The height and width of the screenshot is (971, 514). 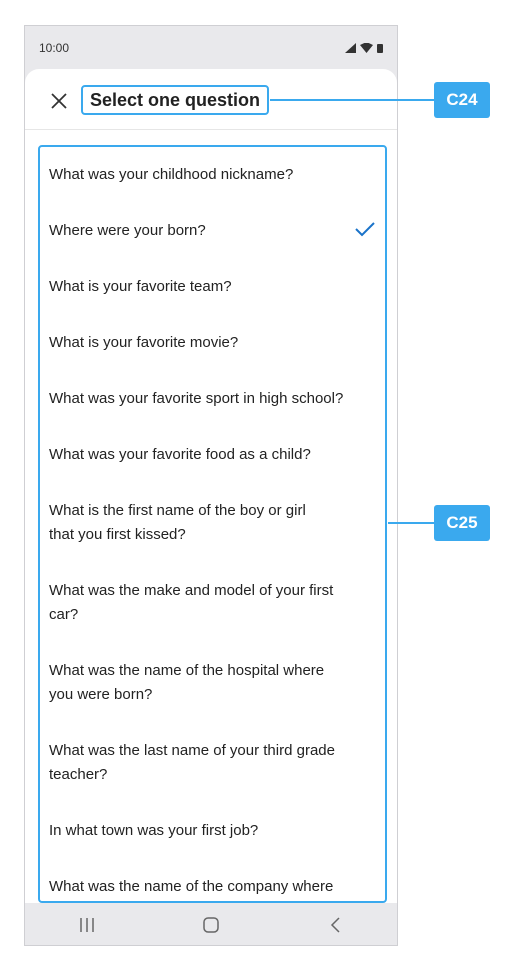 I want to click on system-nav-bar, so click(x=211, y=924).